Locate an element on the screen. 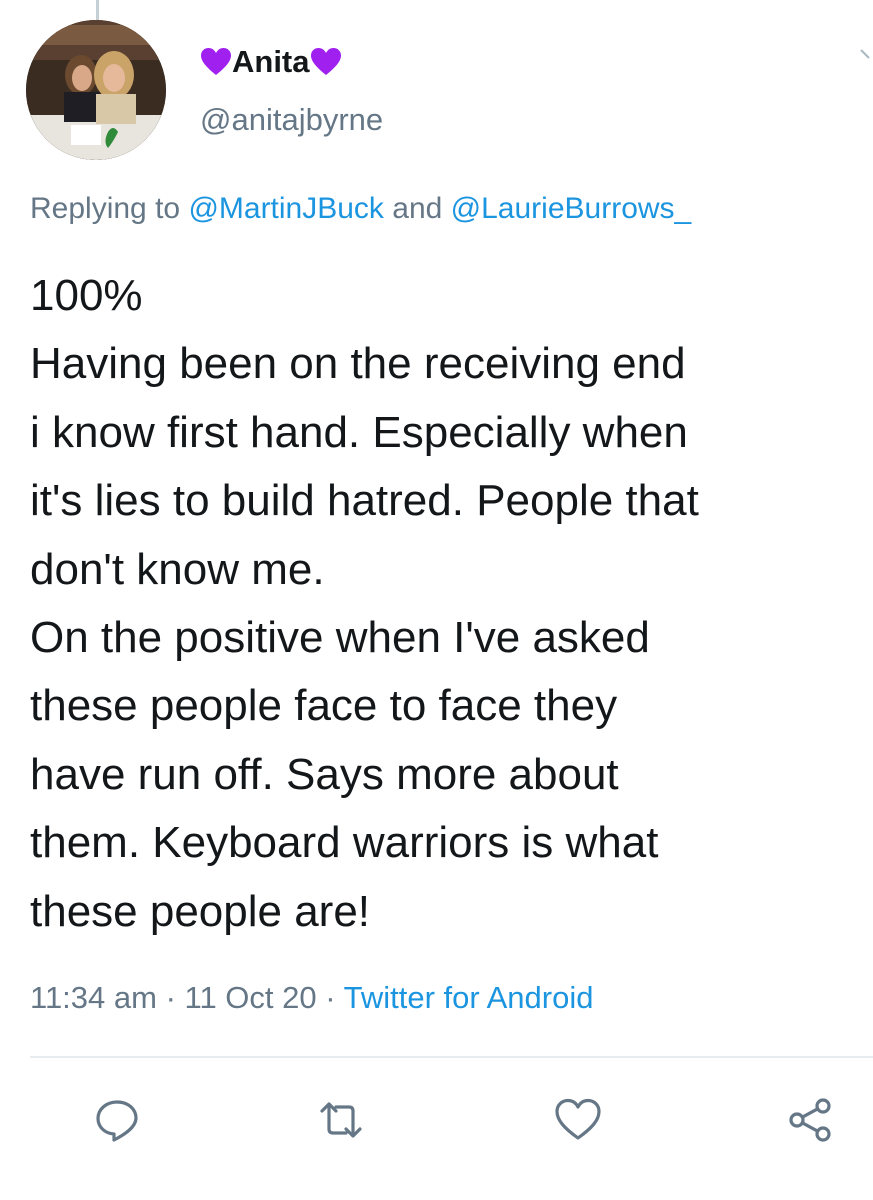 Image resolution: width=873 pixels, height=1200 pixels. replying-prefix: Replying to is located at coordinates (109, 208).